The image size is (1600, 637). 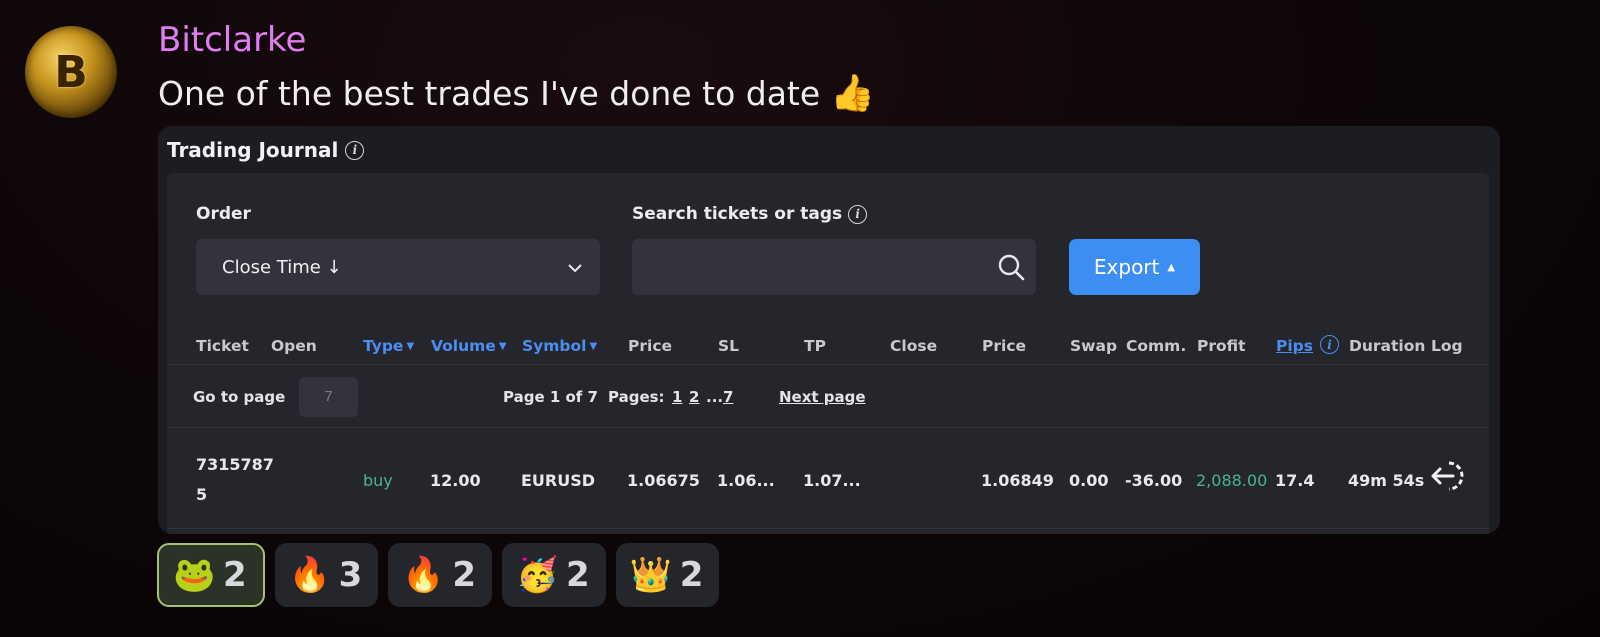 What do you see at coordinates (636, 397) in the screenshot?
I see `pages-label: Pages:` at bounding box center [636, 397].